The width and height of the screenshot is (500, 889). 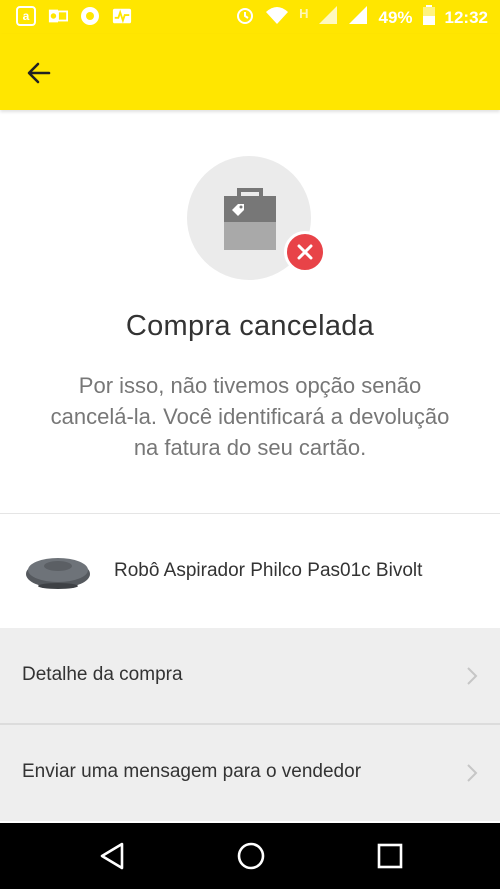 I want to click on error-badge, so click(x=305, y=252).